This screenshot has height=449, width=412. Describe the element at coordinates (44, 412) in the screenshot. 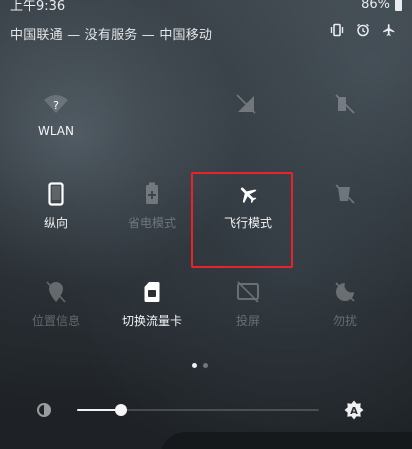

I see `brightness-low-icon` at that location.